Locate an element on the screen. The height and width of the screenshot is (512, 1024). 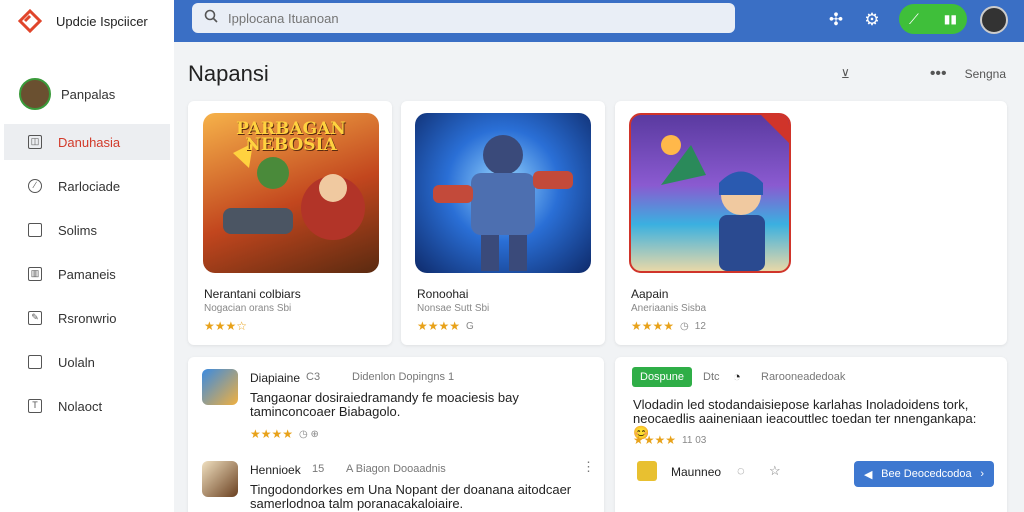
star-rating: ★★★★ G is located at coordinates (445, 326).